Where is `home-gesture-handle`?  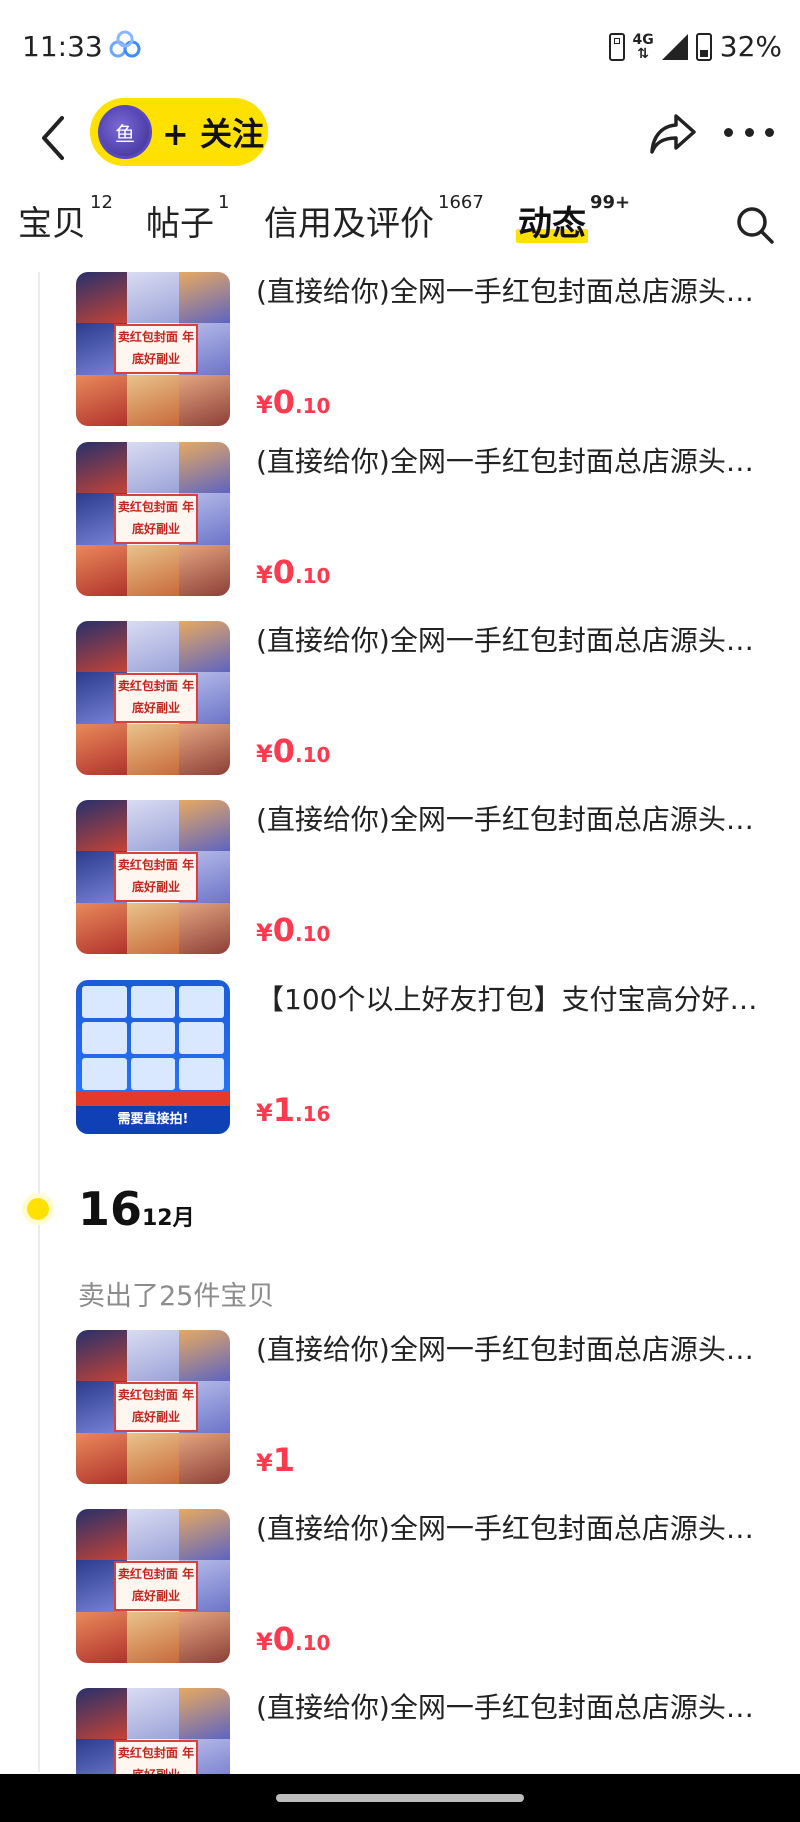 home-gesture-handle is located at coordinates (400, 1798).